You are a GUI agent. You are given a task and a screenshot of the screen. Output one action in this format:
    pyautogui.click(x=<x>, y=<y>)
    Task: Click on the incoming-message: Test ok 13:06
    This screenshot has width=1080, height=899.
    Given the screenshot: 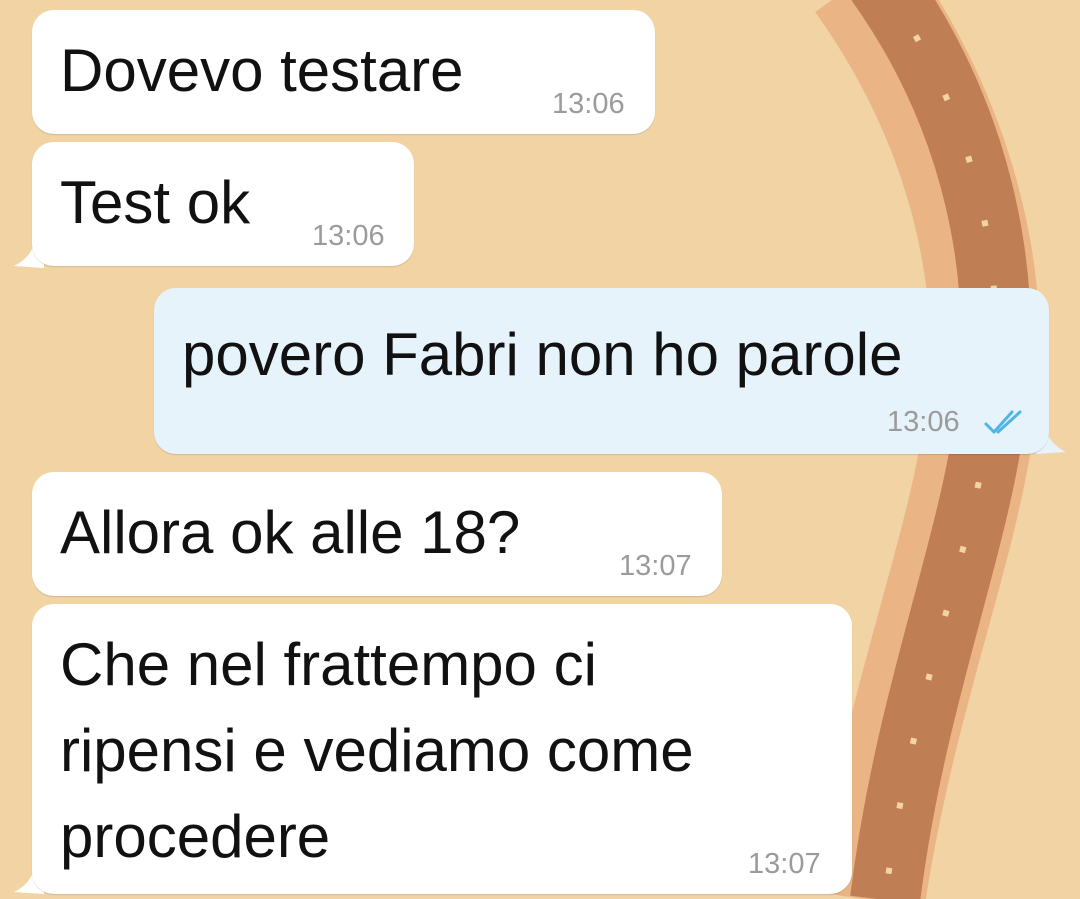 What is the action you would take?
    pyautogui.click(x=223, y=204)
    